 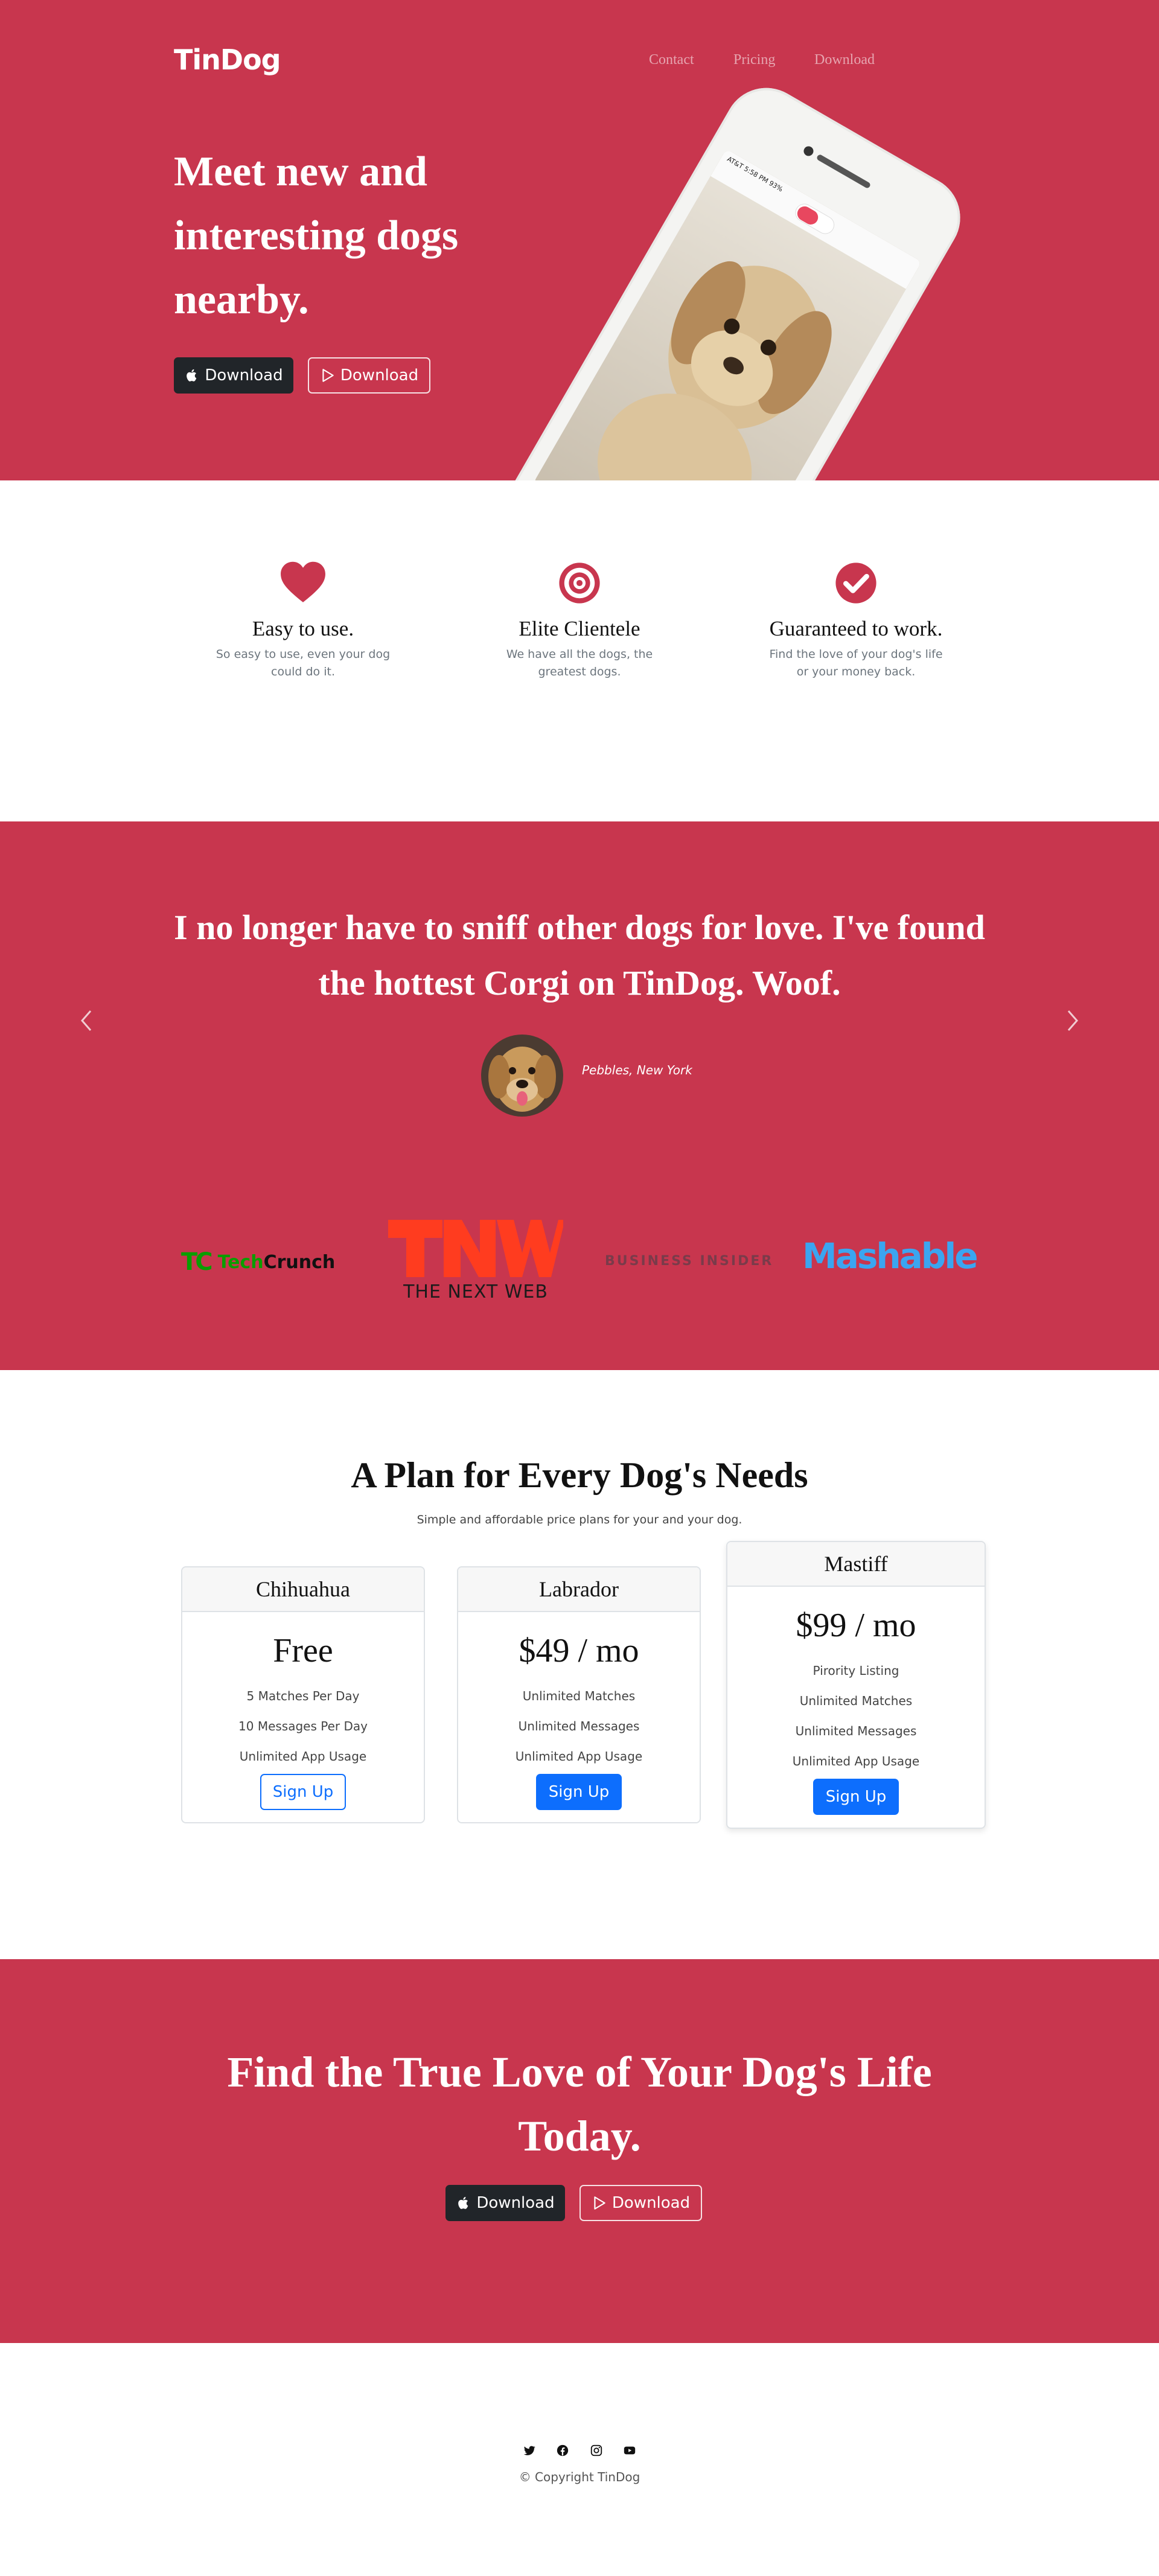 What do you see at coordinates (515, 2203) in the screenshot?
I see `cta-download-apple-label: Download` at bounding box center [515, 2203].